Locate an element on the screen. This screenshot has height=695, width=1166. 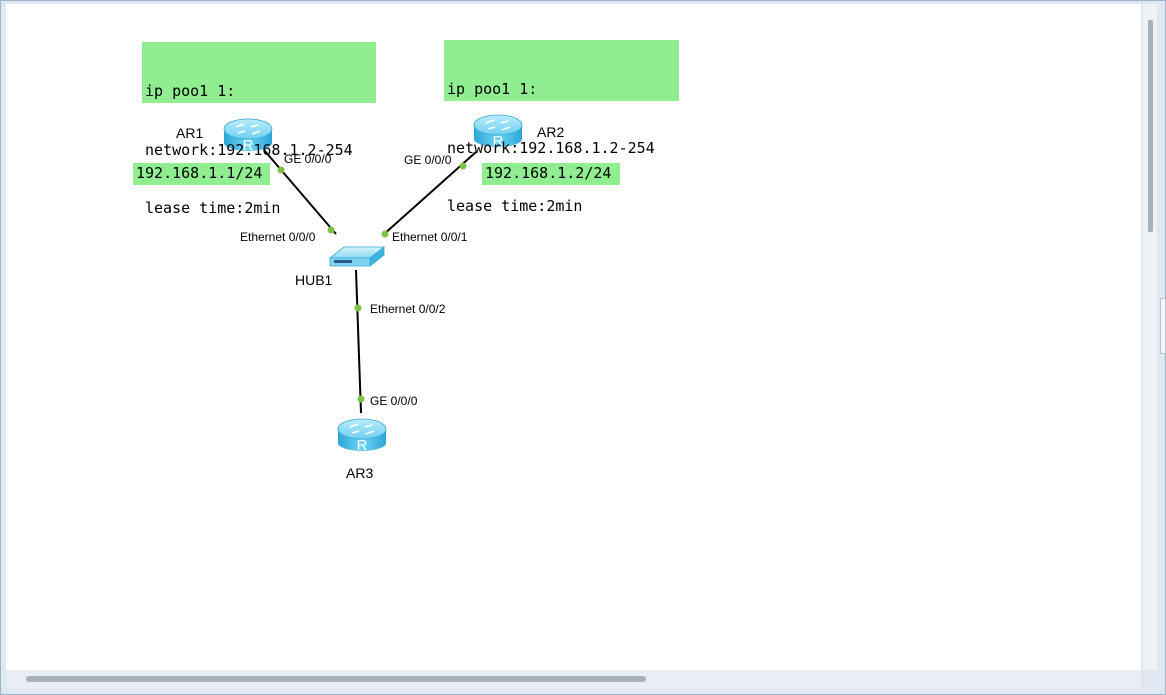
device-label-hub1: HUB1 is located at coordinates (314, 280).